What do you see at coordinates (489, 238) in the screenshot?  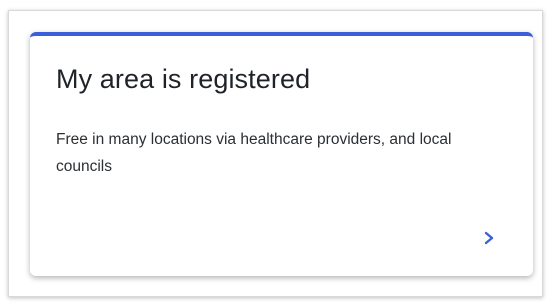 I see `chevron-right-icon` at bounding box center [489, 238].